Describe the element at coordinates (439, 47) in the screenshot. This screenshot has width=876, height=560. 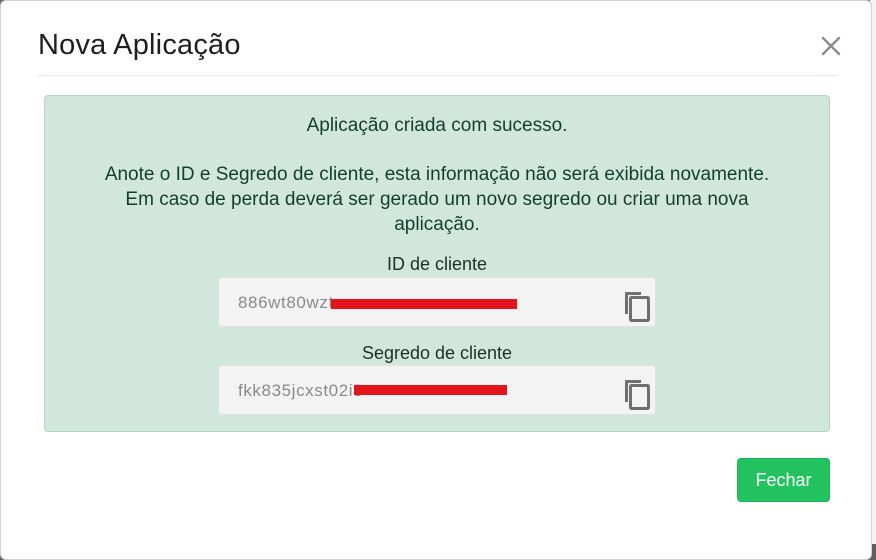
I see `modal-header: Nova Aplicação` at that location.